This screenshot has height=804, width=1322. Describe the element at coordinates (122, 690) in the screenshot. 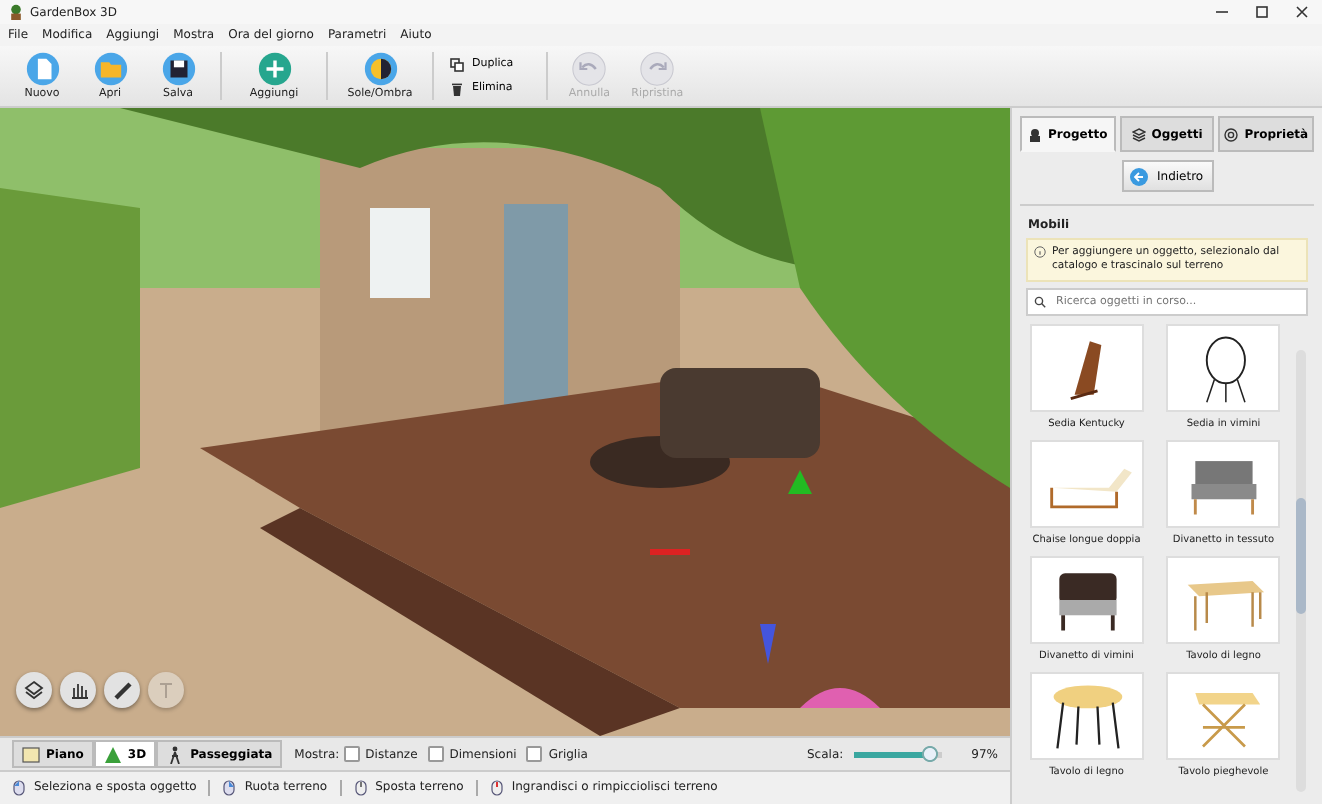

I see `ruler-icon` at that location.